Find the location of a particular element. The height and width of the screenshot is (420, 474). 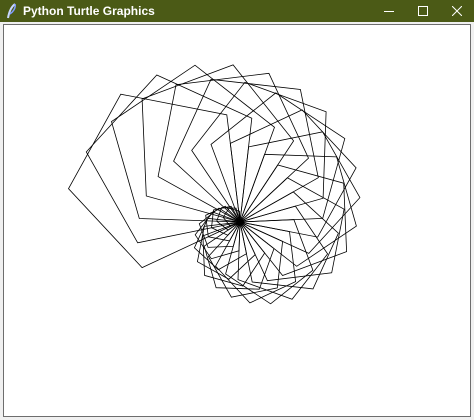

window-title: Python Turtle Graphics is located at coordinates (89, 11).